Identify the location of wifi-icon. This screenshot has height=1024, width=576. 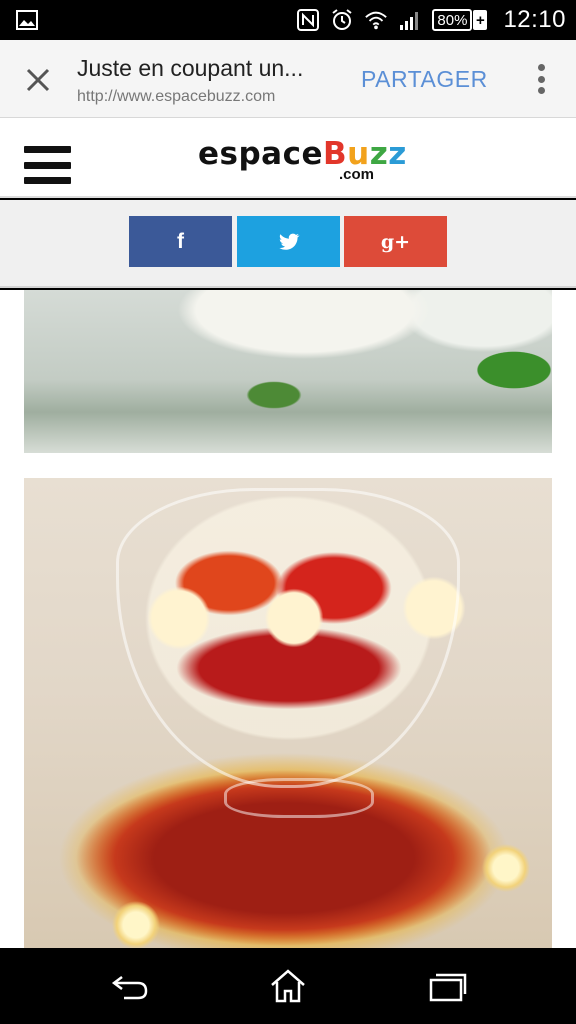
(376, 20).